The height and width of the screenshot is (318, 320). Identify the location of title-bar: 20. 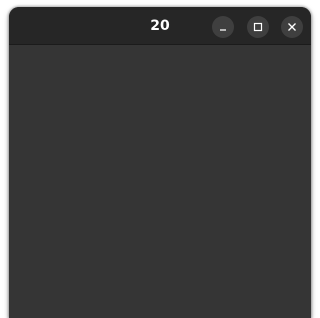
(160, 26).